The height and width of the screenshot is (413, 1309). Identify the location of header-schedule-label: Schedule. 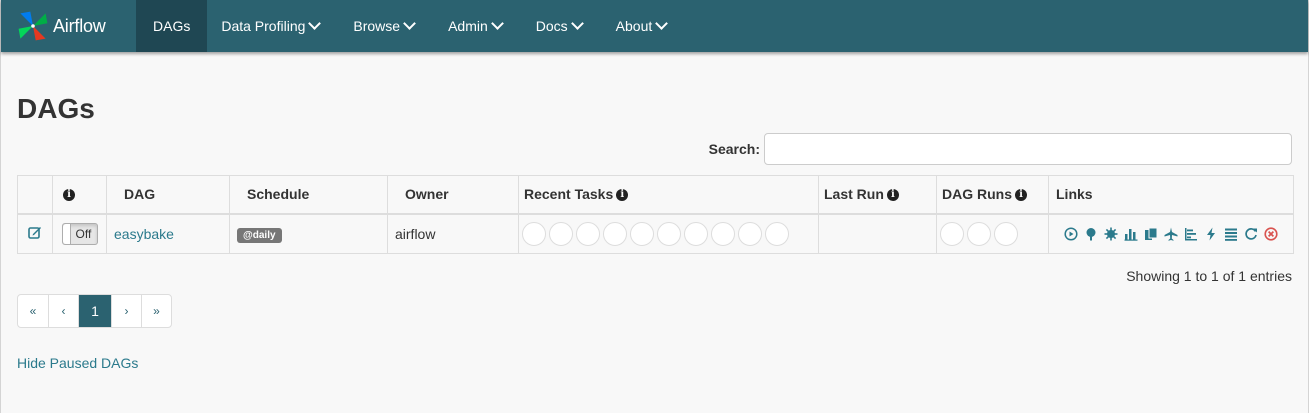
(278, 194).